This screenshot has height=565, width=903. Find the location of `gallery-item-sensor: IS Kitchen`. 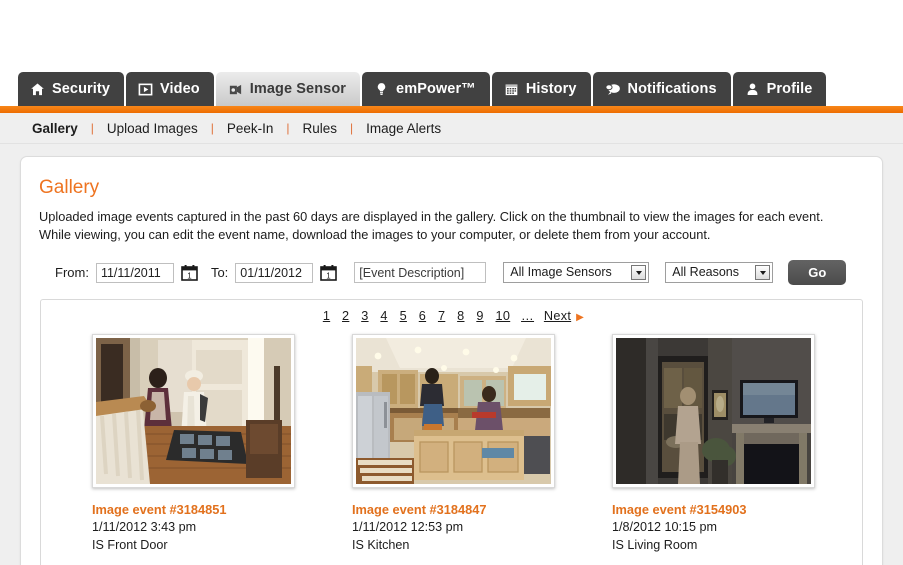

gallery-item-sensor: IS Kitchen is located at coordinates (381, 545).